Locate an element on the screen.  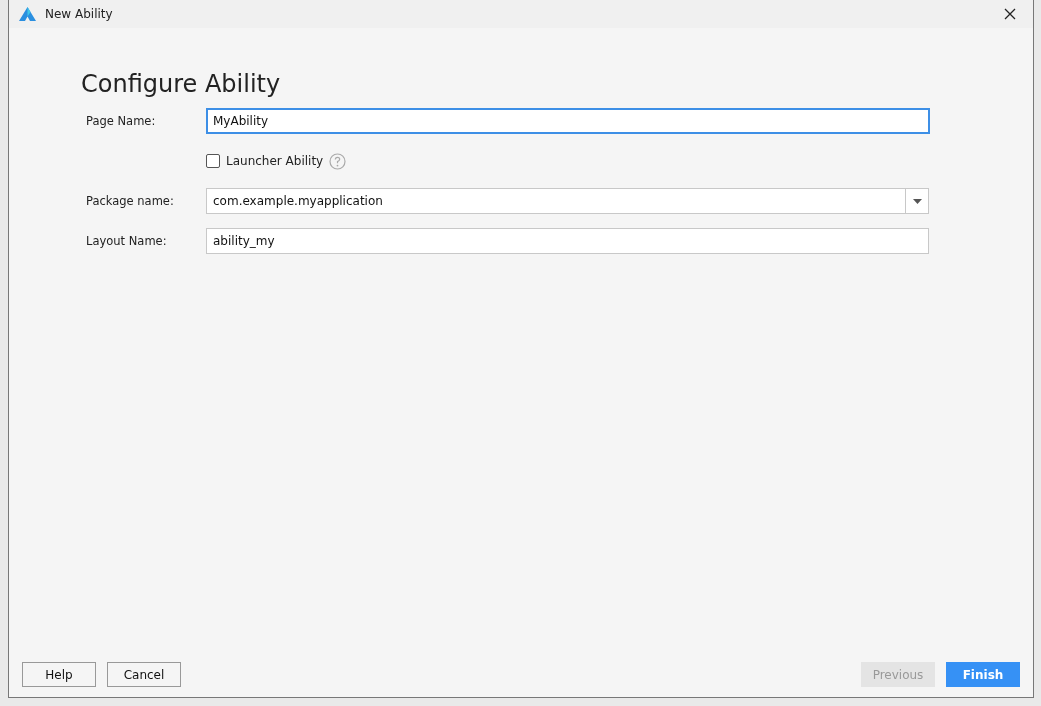
dialog-button: Cancel is located at coordinates (144, 674).